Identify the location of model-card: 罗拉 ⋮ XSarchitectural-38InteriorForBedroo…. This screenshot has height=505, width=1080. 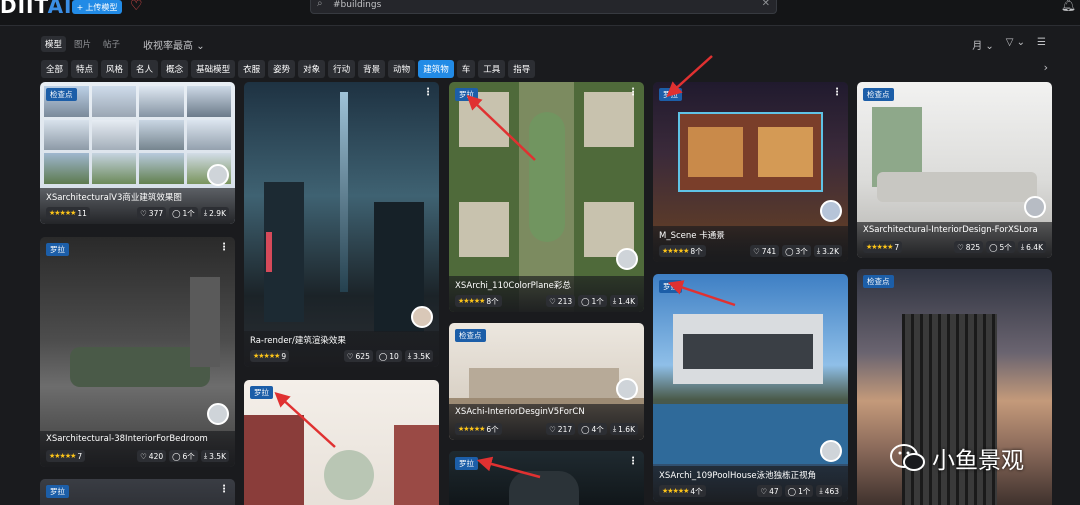
(137, 352).